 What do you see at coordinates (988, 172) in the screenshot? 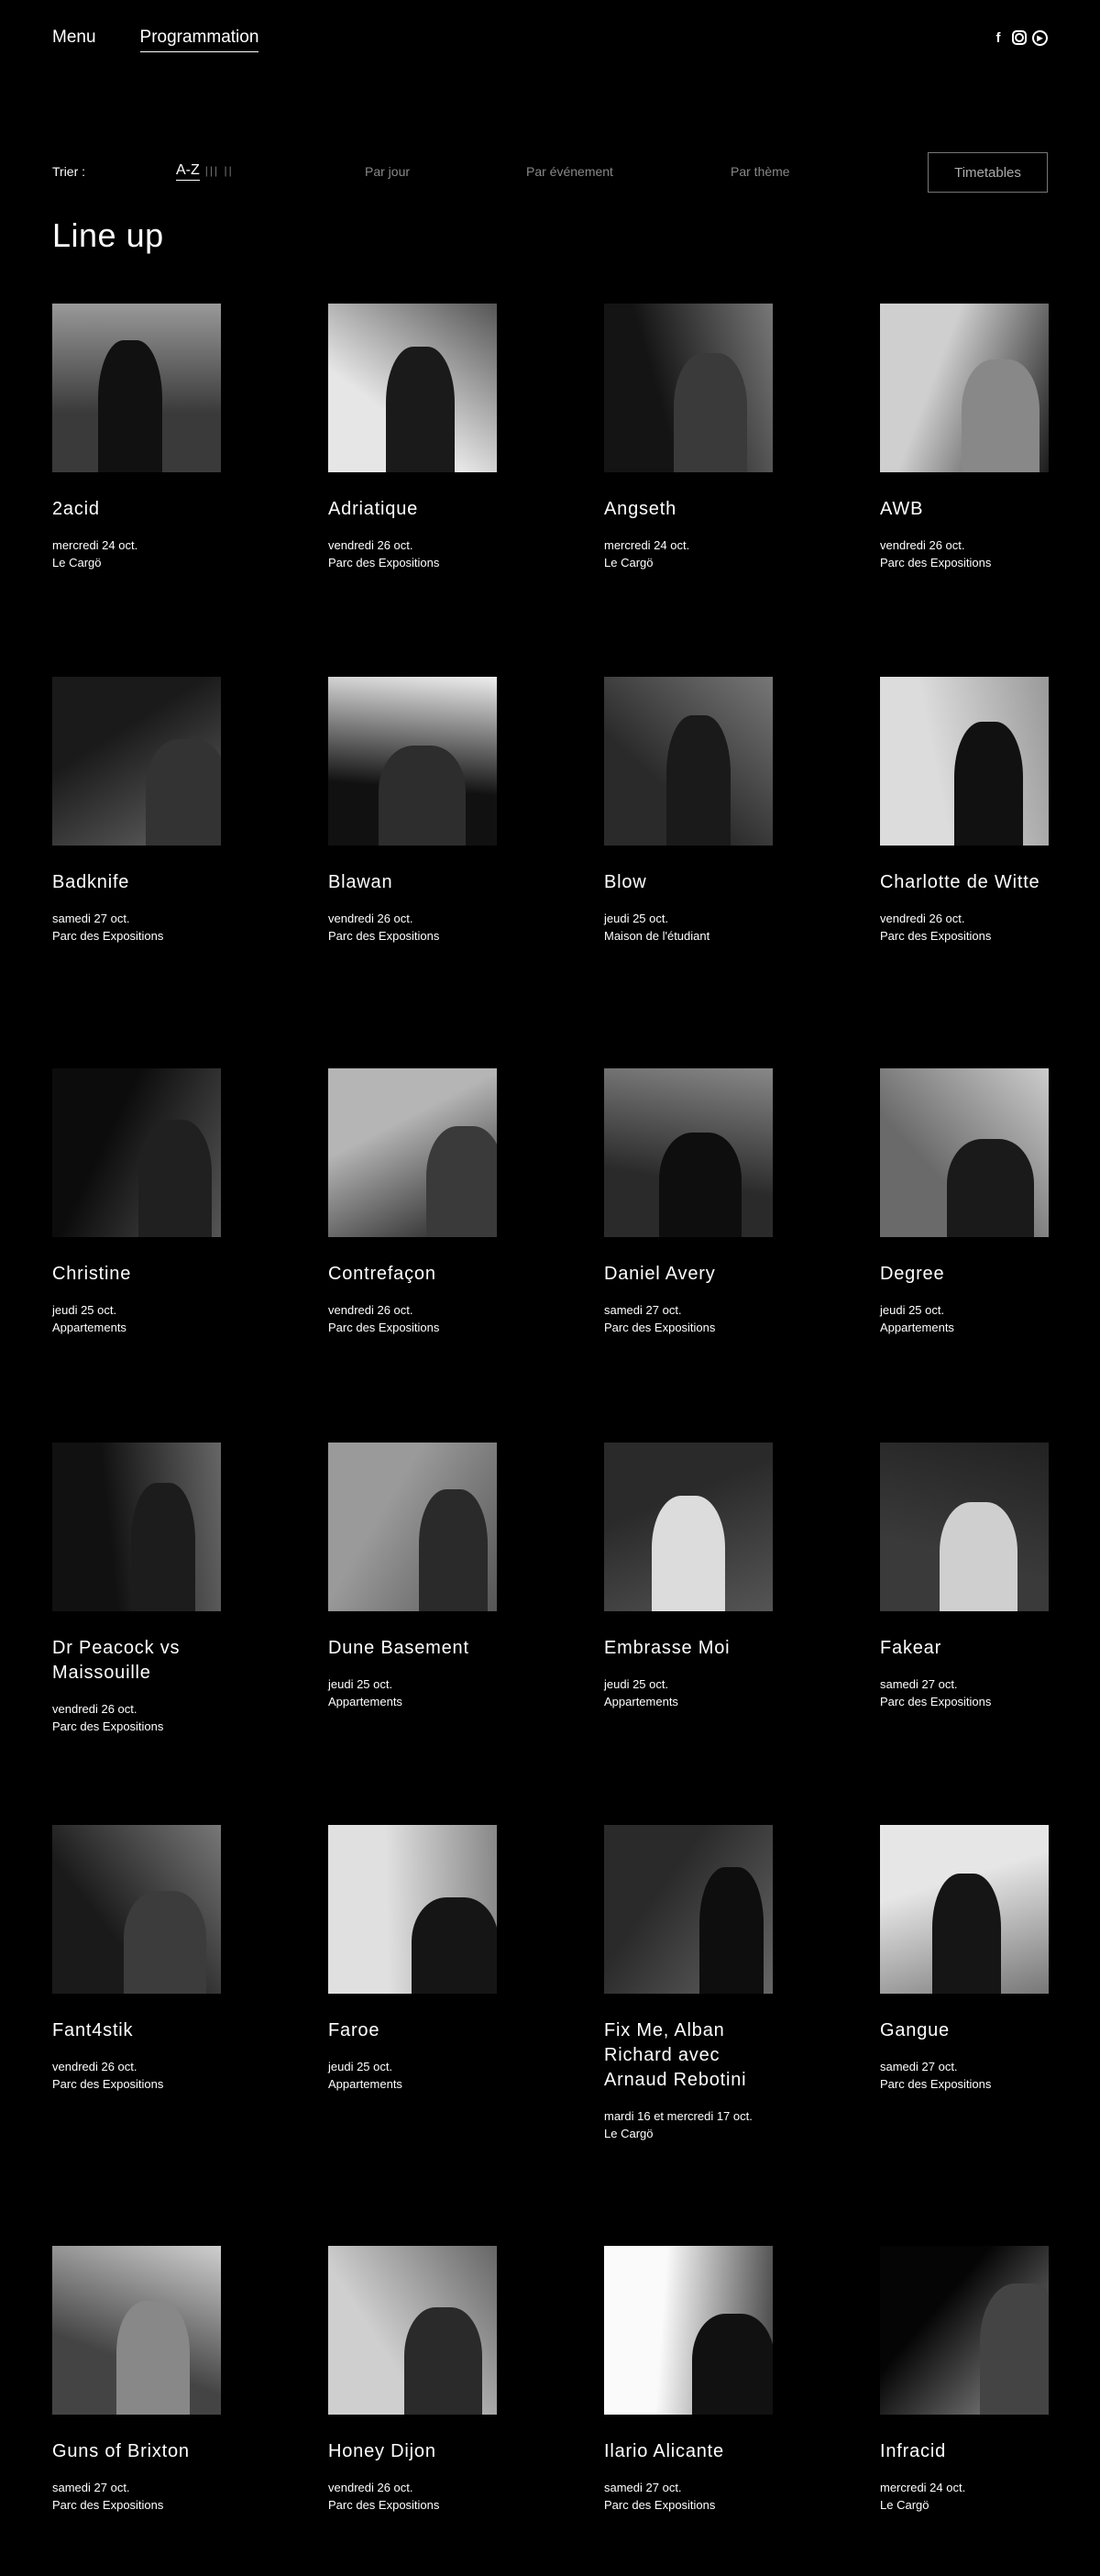
I see `timetables-button: Timetables` at bounding box center [988, 172].